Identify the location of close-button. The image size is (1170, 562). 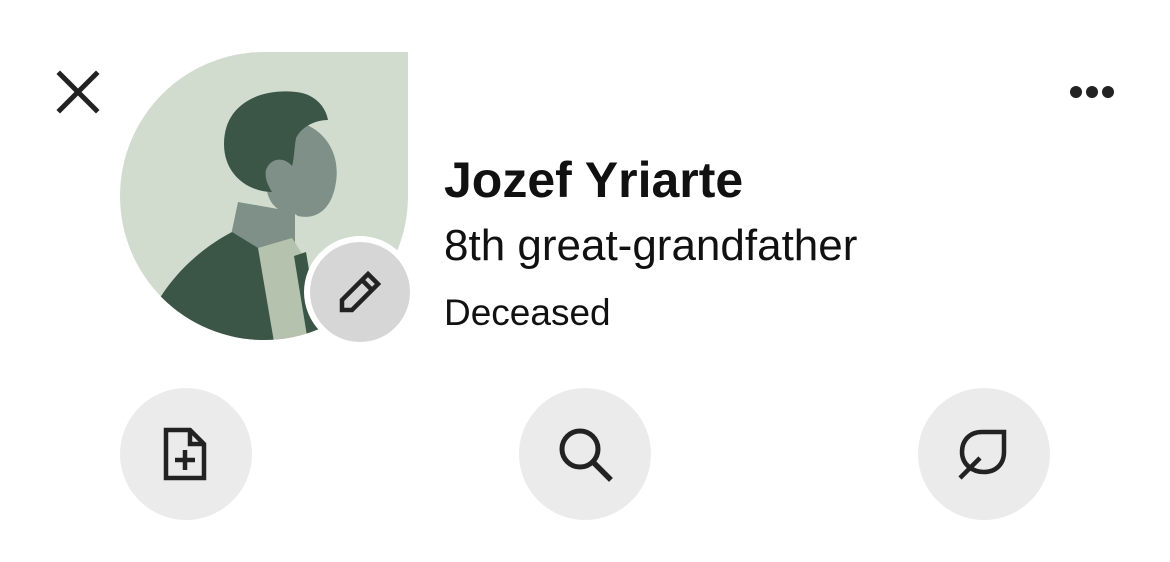
(78, 92).